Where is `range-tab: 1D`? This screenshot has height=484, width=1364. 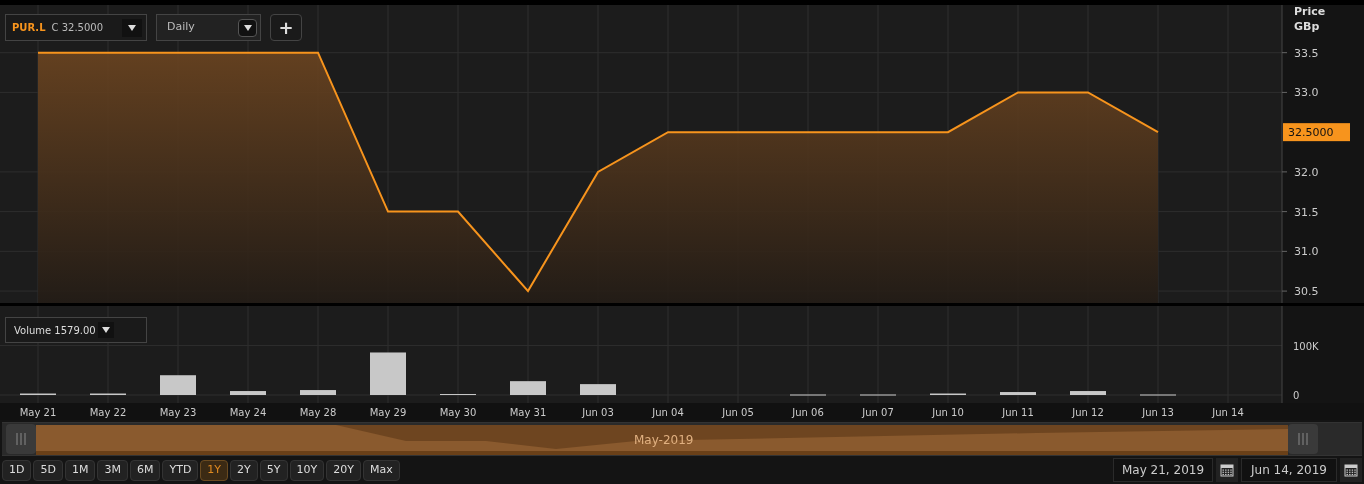
range-tab: 1D is located at coordinates (17, 470).